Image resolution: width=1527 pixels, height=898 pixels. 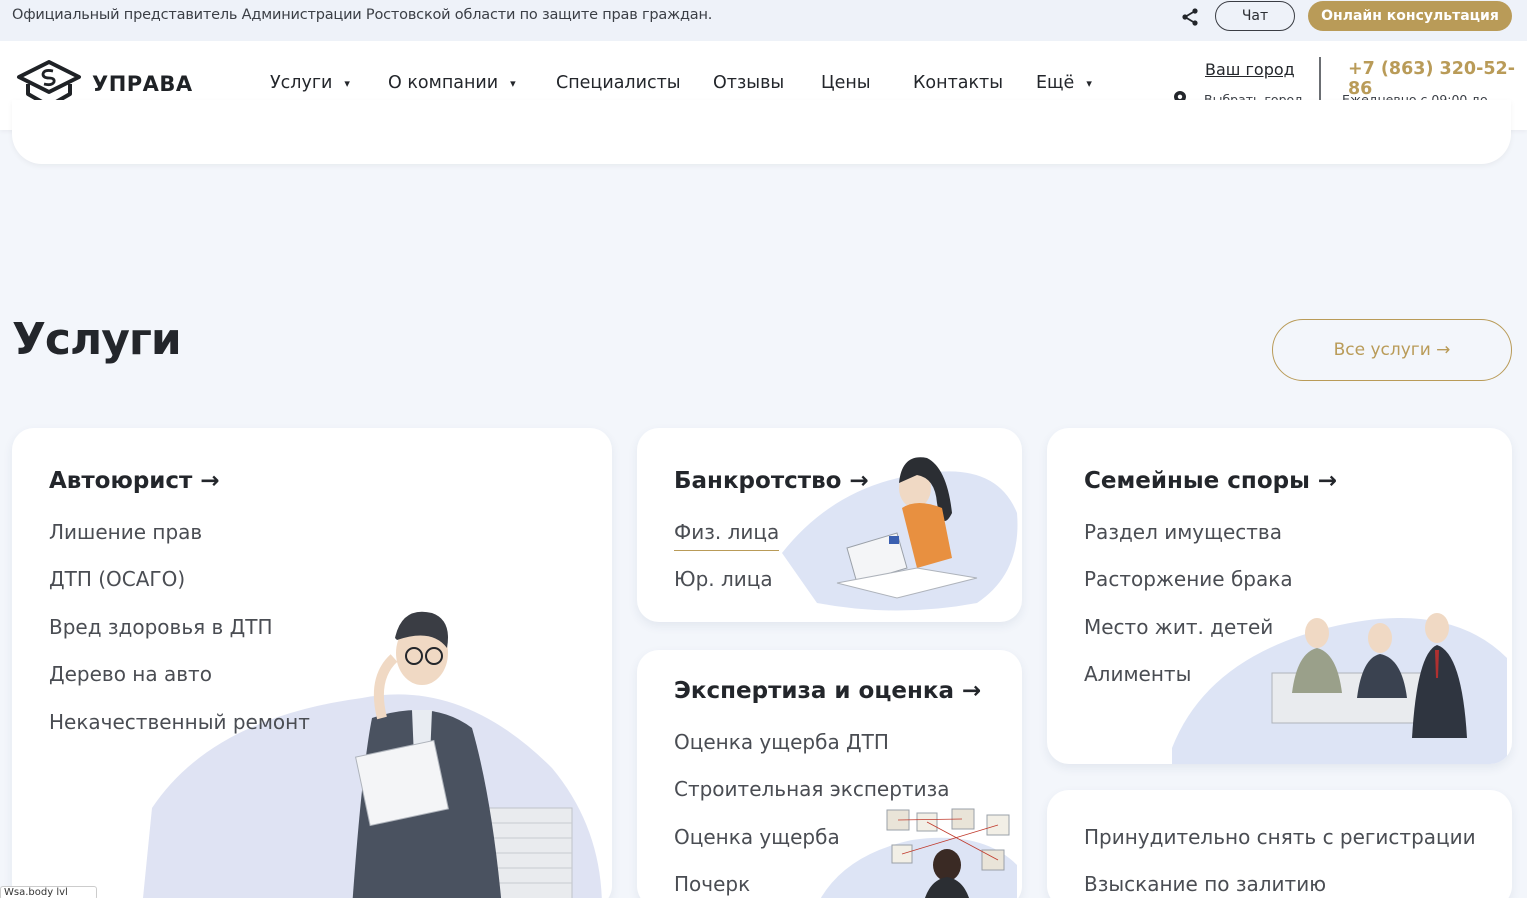 What do you see at coordinates (781, 742) in the screenshot?
I see `link-dtp-damage-assessment: Оценка ущерба ДТП` at bounding box center [781, 742].